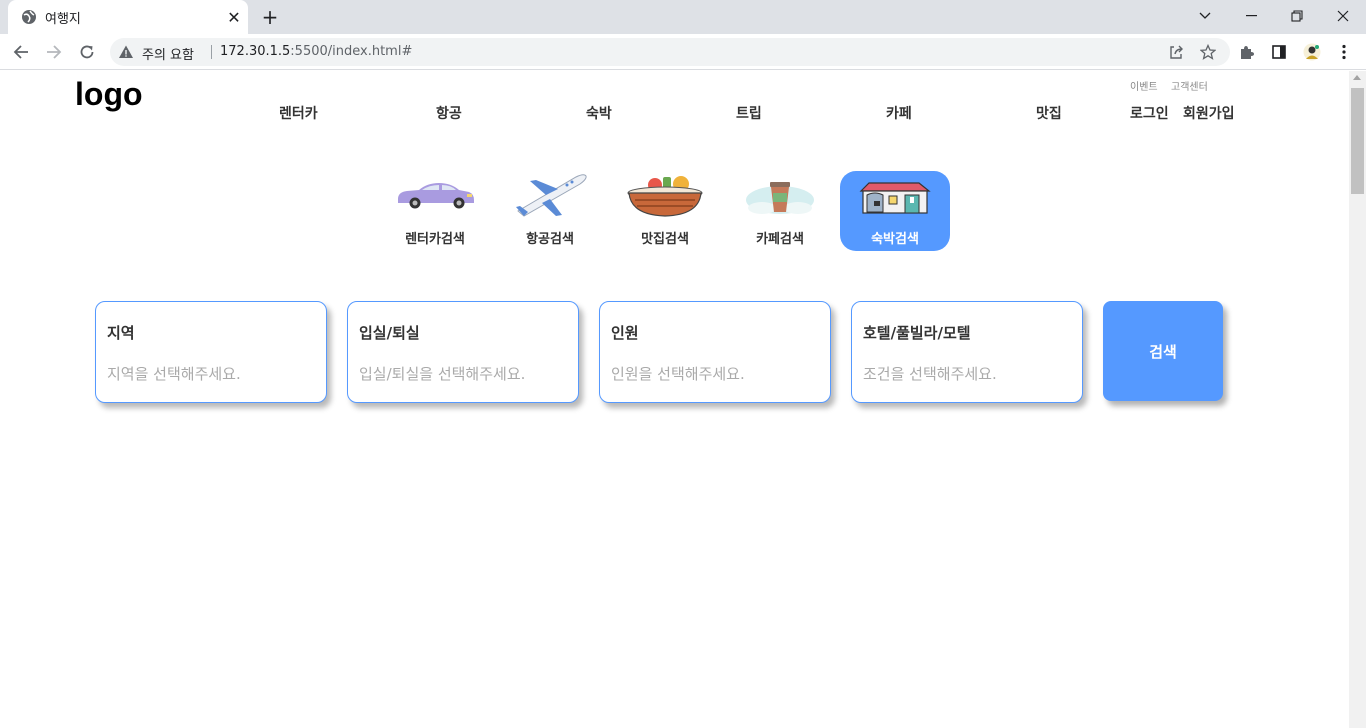  I want to click on coffee-cup-icon, so click(780, 198).